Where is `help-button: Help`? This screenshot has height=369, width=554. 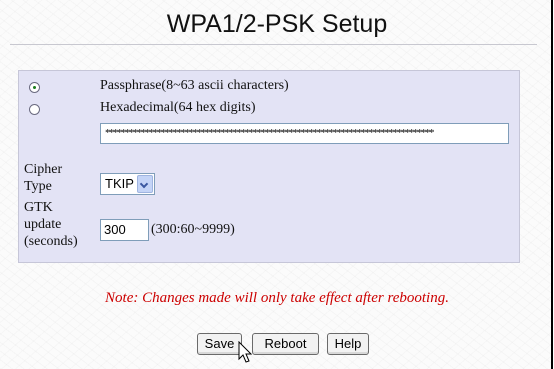 help-button: Help is located at coordinates (348, 344).